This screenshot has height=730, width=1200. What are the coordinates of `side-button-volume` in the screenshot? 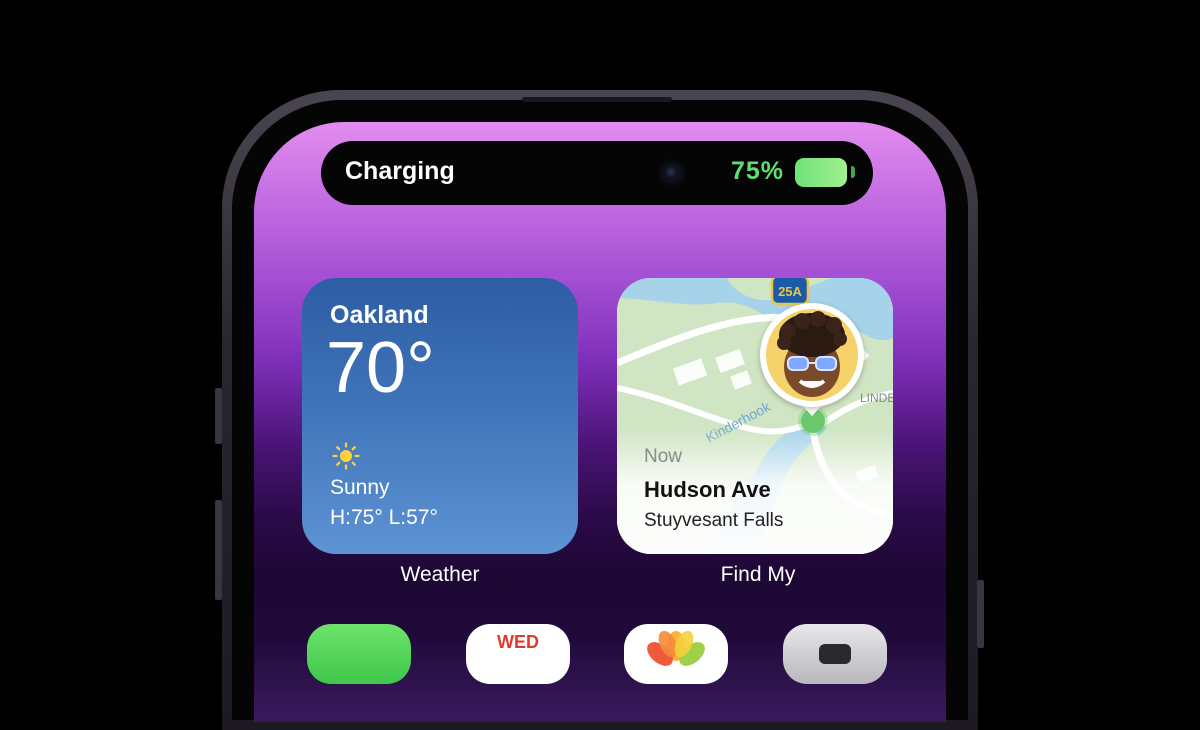 It's located at (218, 550).